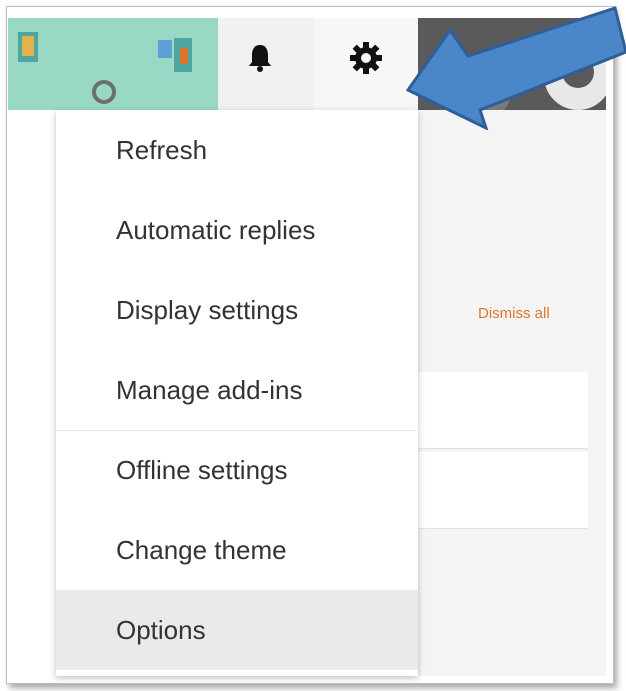 The width and height of the screenshot is (626, 691). I want to click on annotation-arrow-icon, so click(515, 68).